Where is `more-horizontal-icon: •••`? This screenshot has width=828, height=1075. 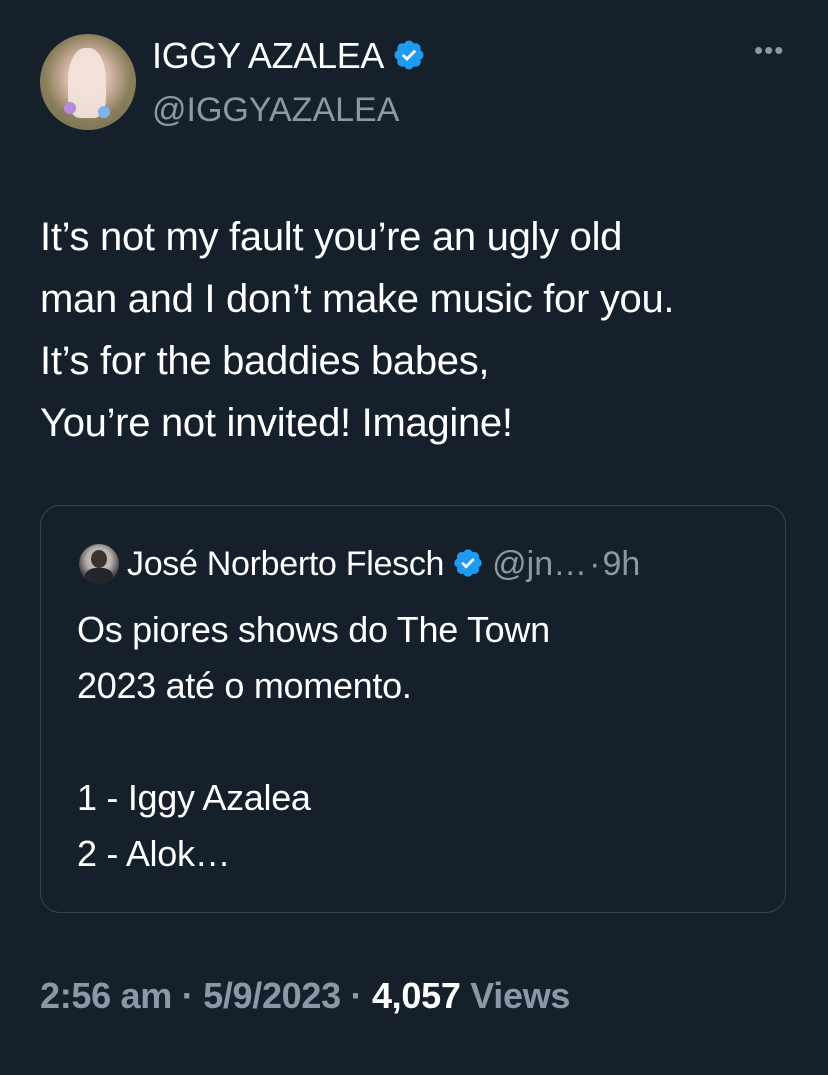 more-horizontal-icon: ••• is located at coordinates (769, 50).